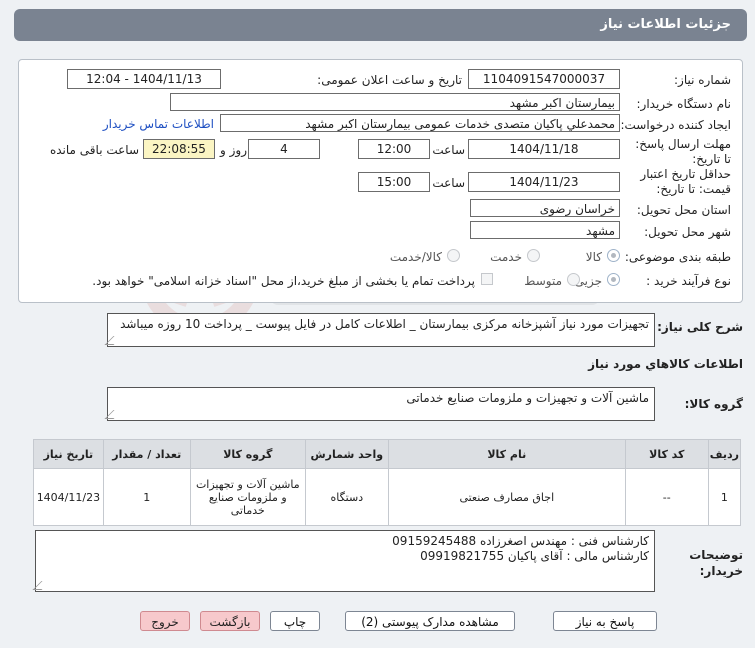  Describe the element at coordinates (230, 621) in the screenshot. I see `back-button: بازگشت` at that location.